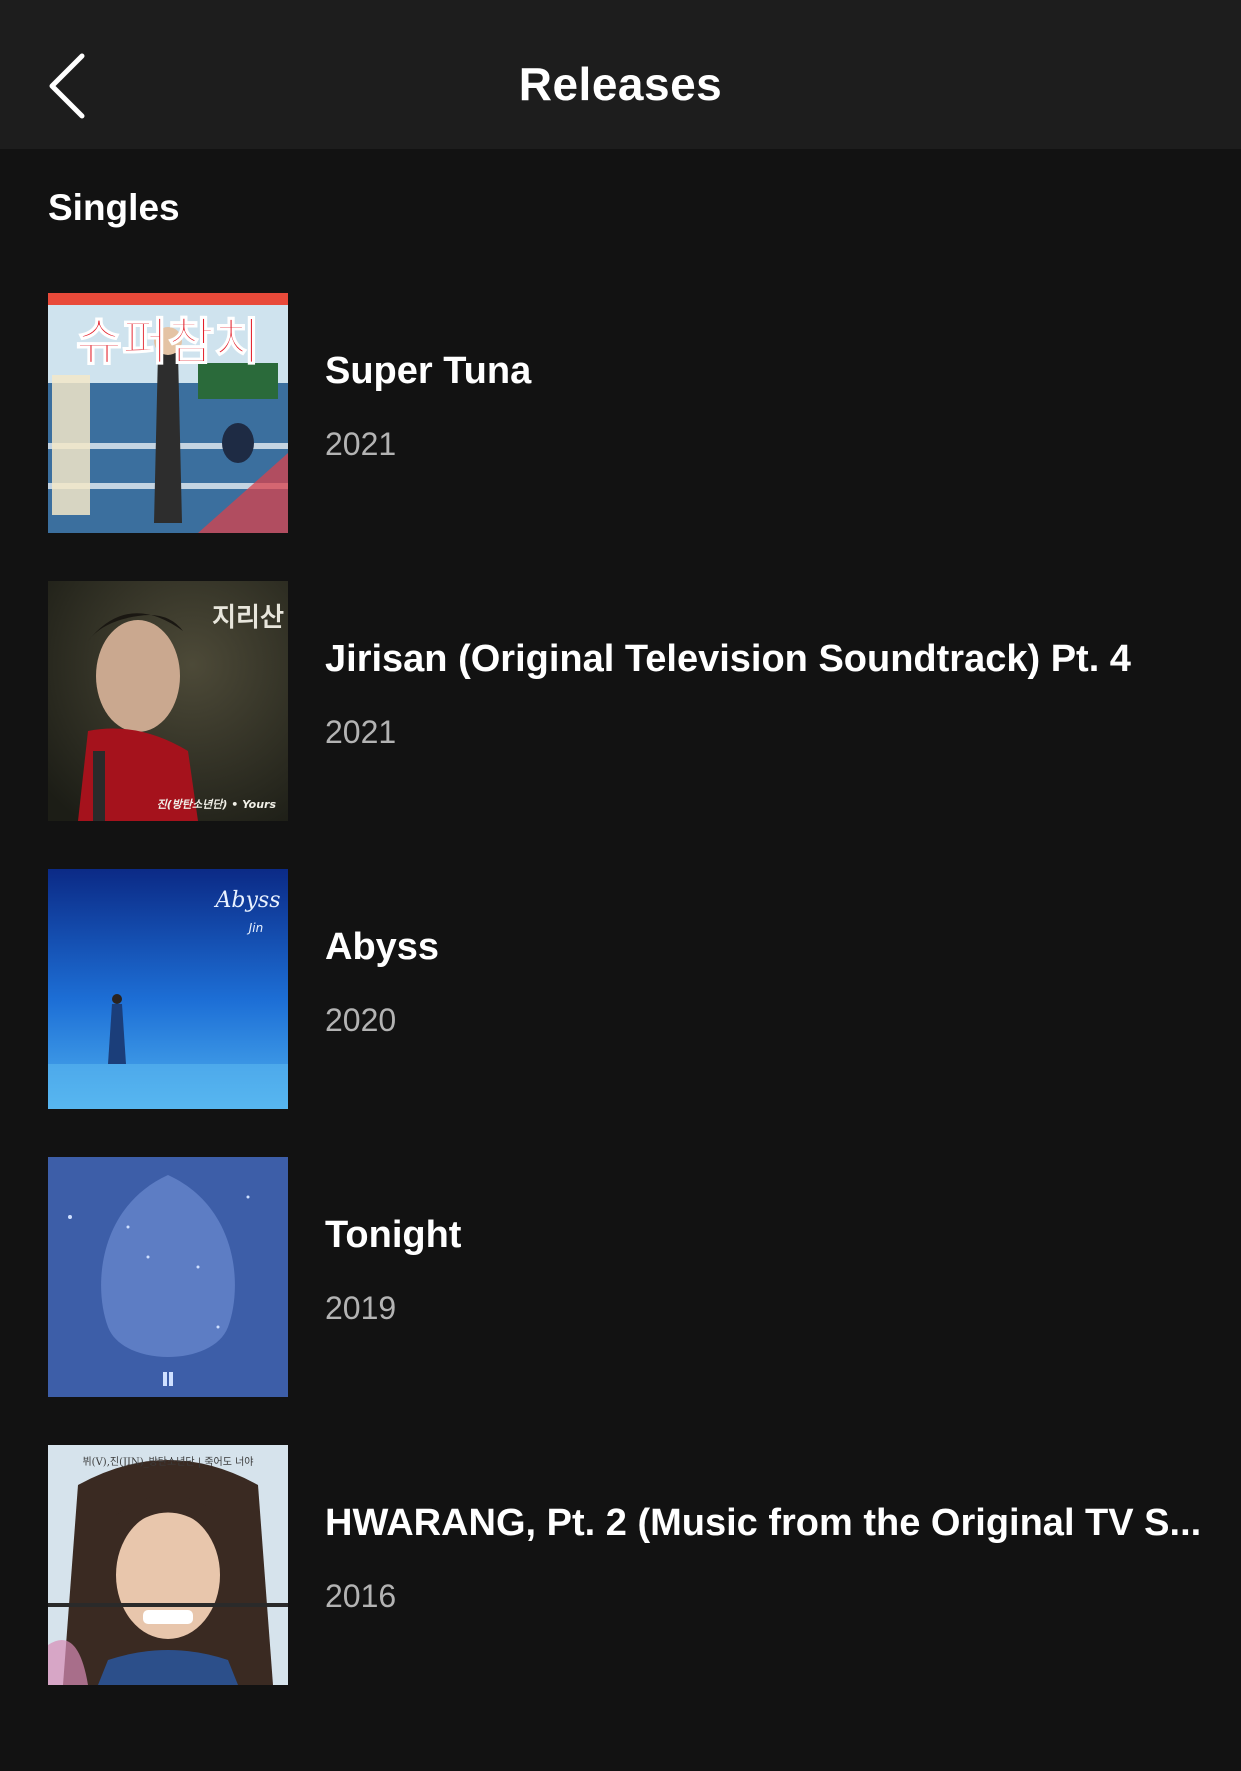 The width and height of the screenshot is (1241, 1771). Describe the element at coordinates (168, 413) in the screenshot. I see `album-cover: 슈퍼참치` at that location.